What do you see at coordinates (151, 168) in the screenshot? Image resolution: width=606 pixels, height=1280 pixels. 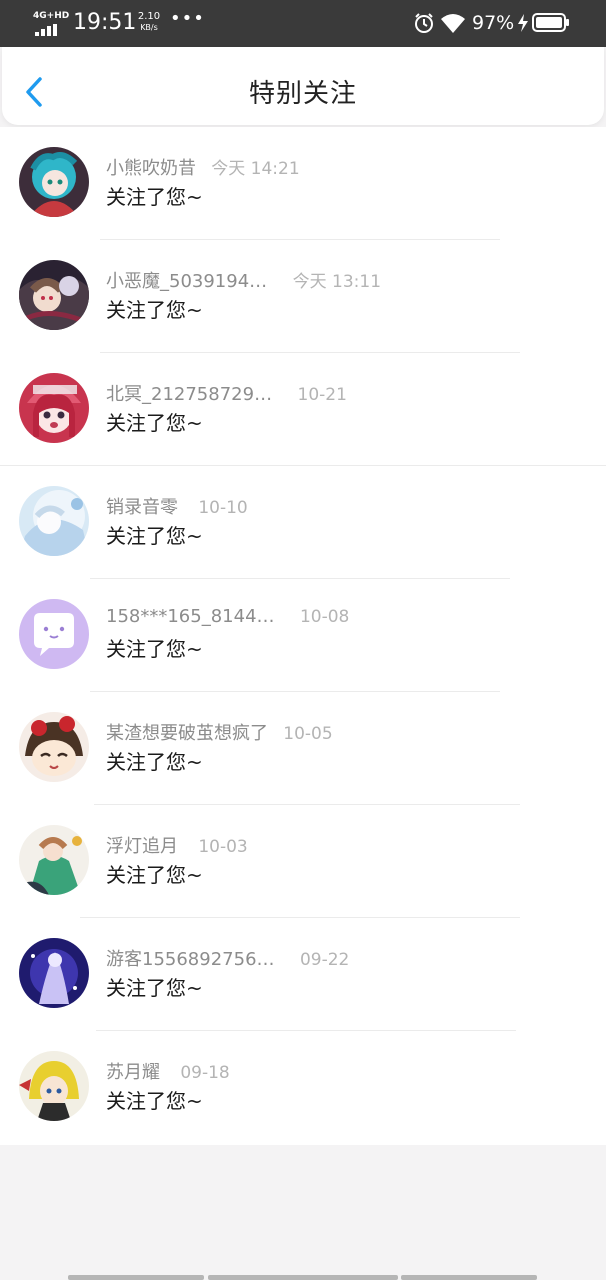 I see `username: 小熊吹奶昔` at bounding box center [151, 168].